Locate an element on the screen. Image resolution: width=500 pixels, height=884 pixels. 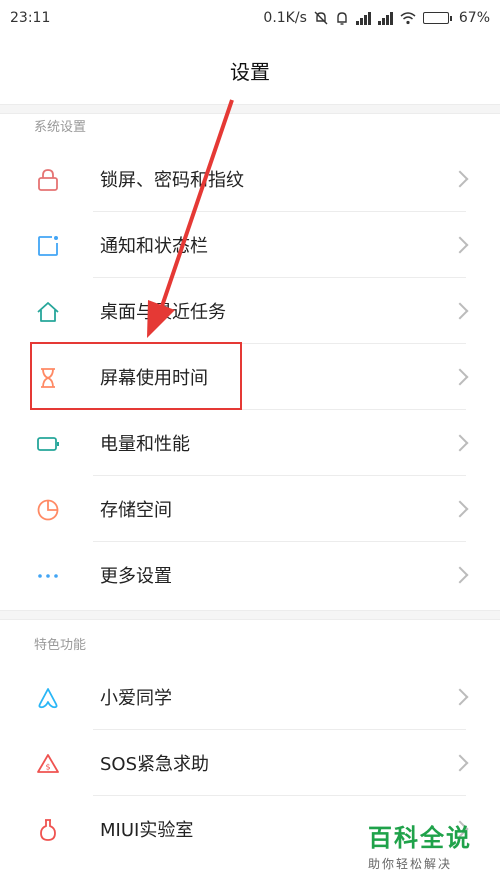
watermark-subtitle: 助你轻松解决 is located at coordinates (410, 864).